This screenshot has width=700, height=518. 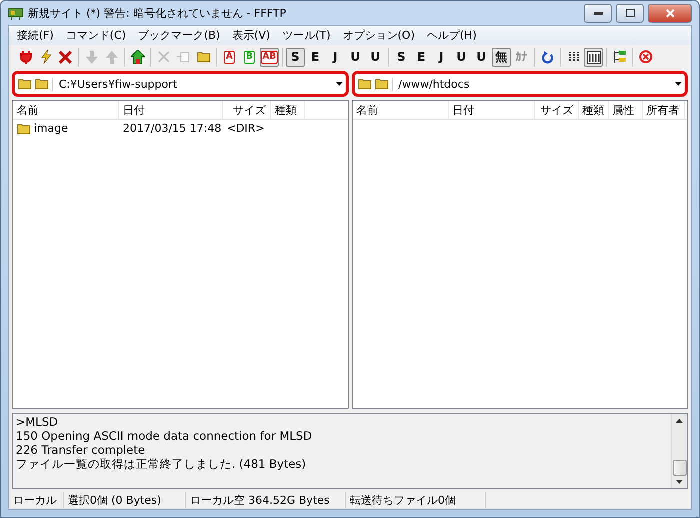 What do you see at coordinates (520, 84) in the screenshot?
I see `path-field: /www/htdocs` at bounding box center [520, 84].